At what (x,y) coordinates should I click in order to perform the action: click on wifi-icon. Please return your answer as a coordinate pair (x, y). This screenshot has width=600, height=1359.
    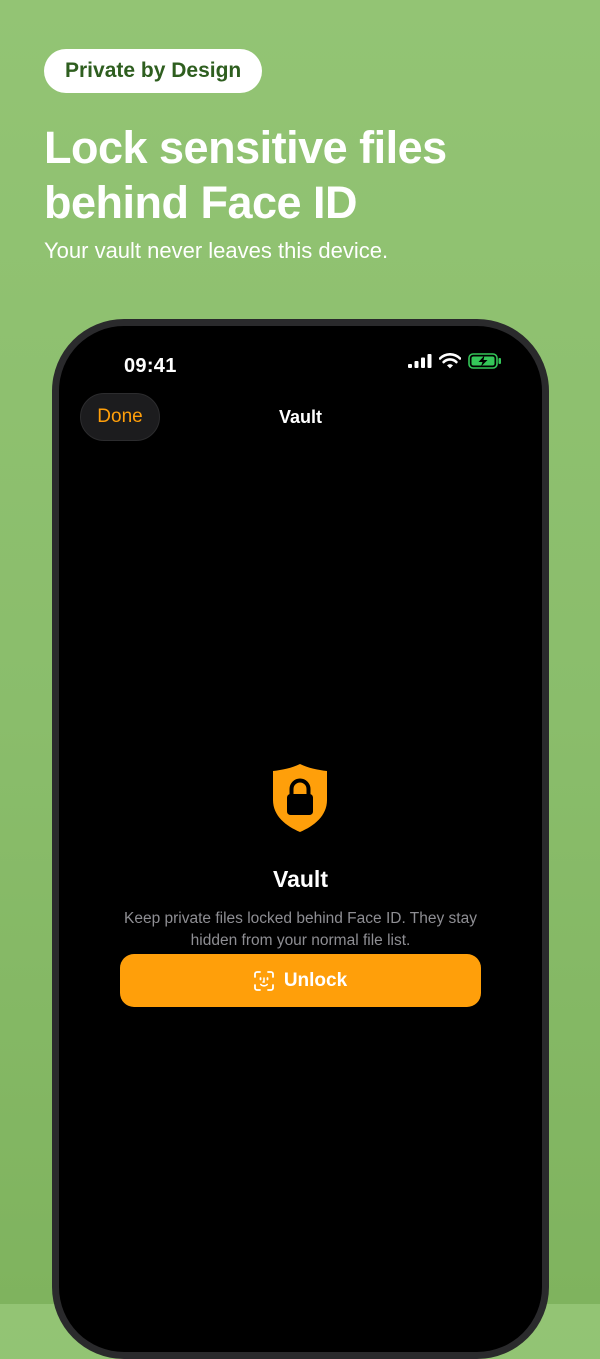
    Looking at the image, I should click on (450, 361).